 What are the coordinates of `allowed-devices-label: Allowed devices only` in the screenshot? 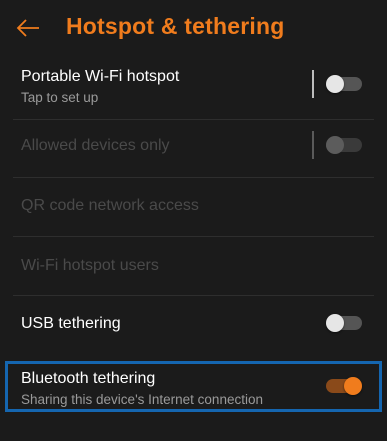 It's located at (95, 145).